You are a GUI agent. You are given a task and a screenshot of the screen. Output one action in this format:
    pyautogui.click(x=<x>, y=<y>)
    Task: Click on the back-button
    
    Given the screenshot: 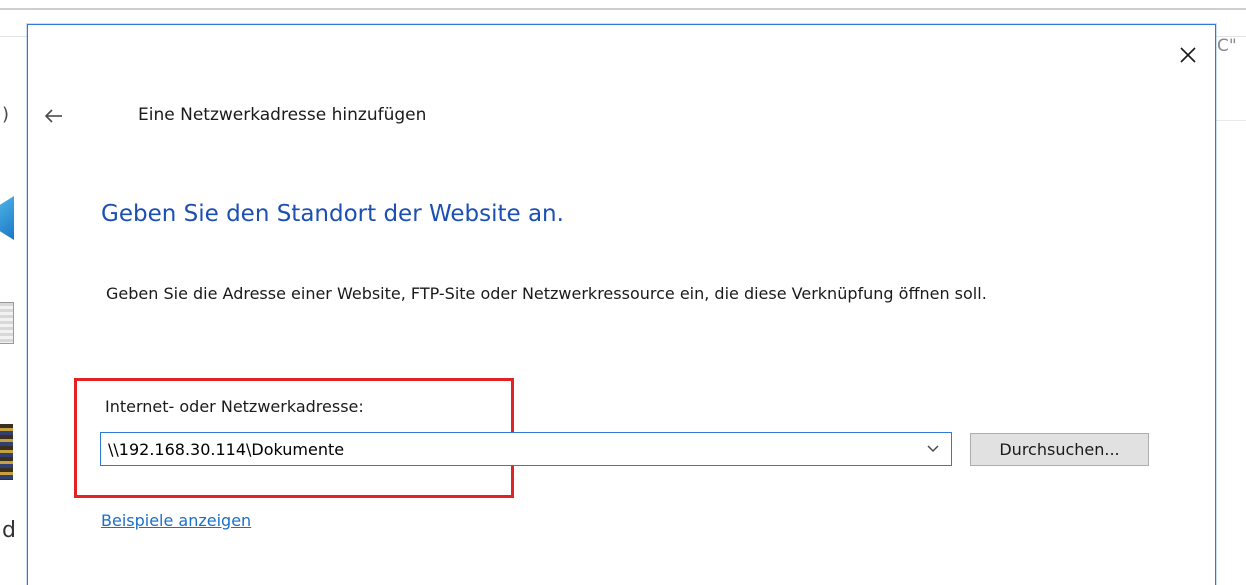 What is the action you would take?
    pyautogui.click(x=54, y=116)
    